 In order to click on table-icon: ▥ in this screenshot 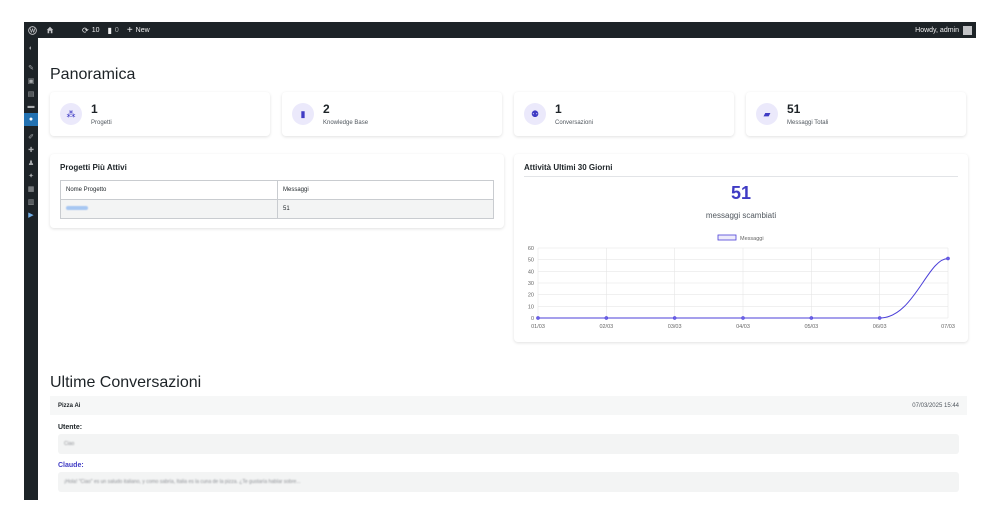, I will do `click(31, 201)`.